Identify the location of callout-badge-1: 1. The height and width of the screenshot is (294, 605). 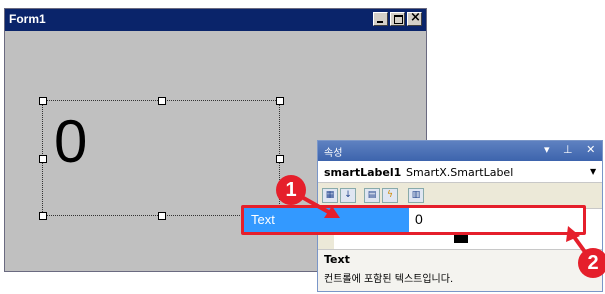
(291, 190).